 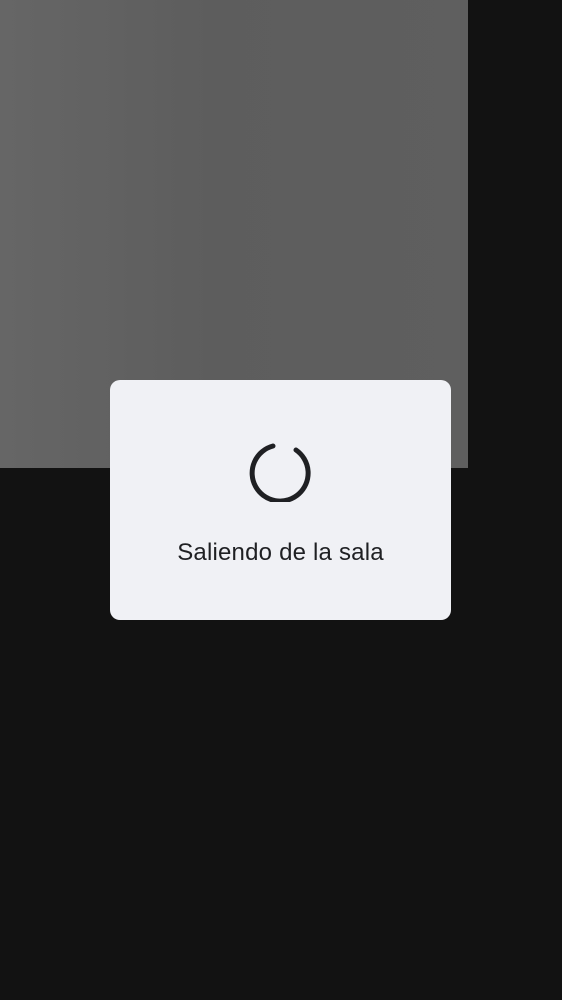 I want to click on leaving-room-message: Saliendo de la sala, so click(x=280, y=552).